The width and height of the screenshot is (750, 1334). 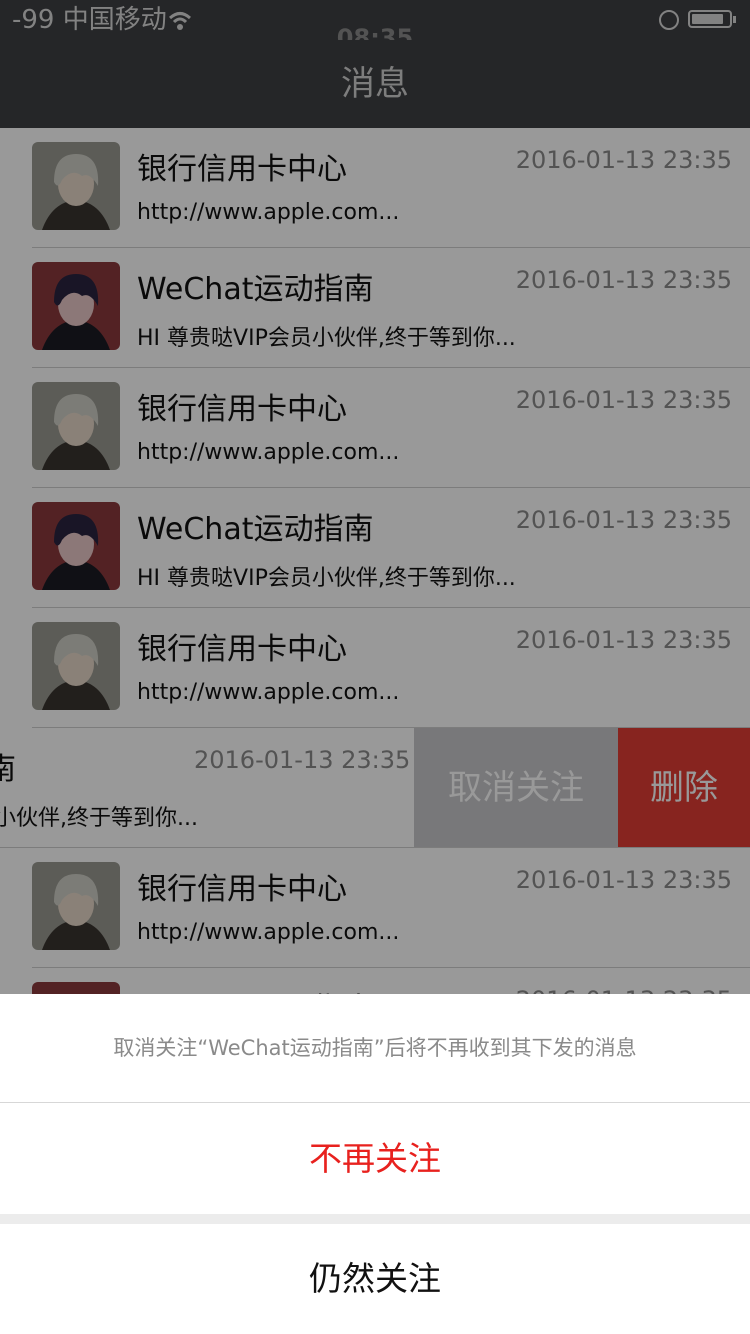 What do you see at coordinates (375, 1279) in the screenshot?
I see `keep-following-button: 仍然关注` at bounding box center [375, 1279].